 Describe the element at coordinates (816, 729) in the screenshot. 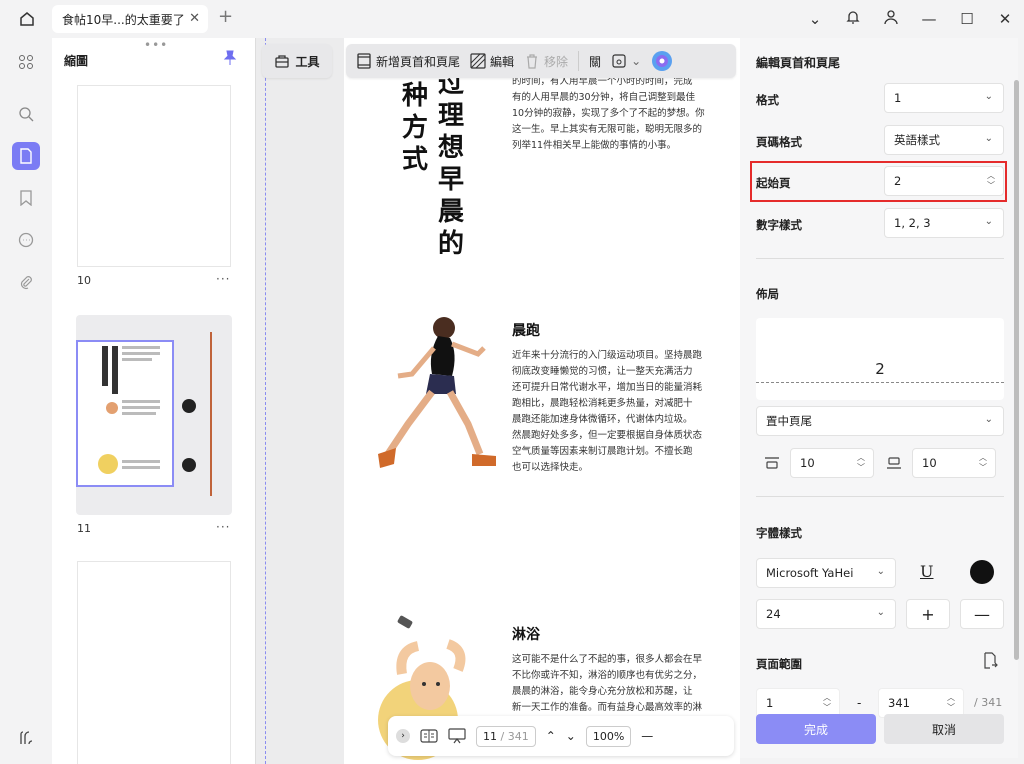

I see `done-button: 完成` at that location.